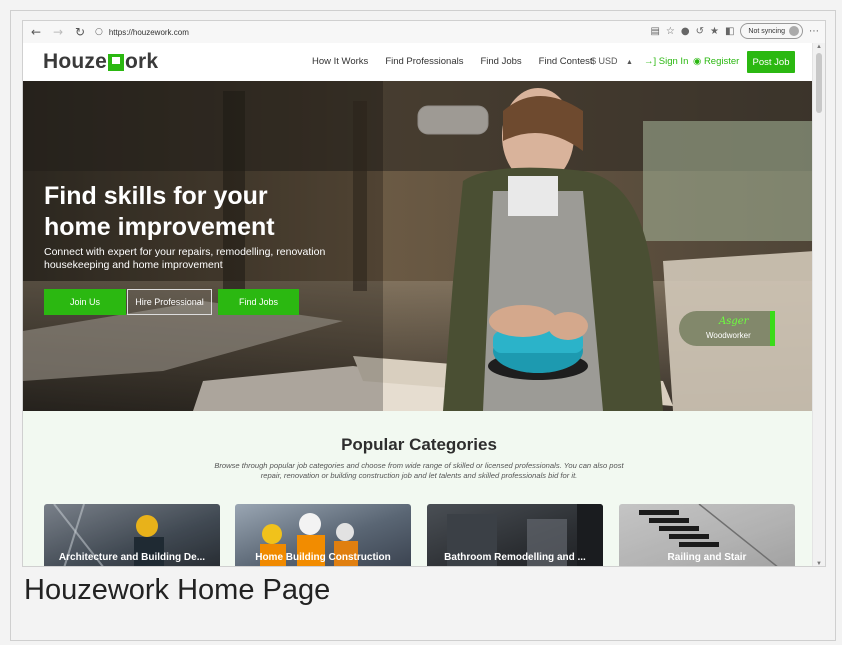 This screenshot has width=842, height=645. Describe the element at coordinates (714, 31) in the screenshot. I see `favorites-list-icon: ★` at that location.